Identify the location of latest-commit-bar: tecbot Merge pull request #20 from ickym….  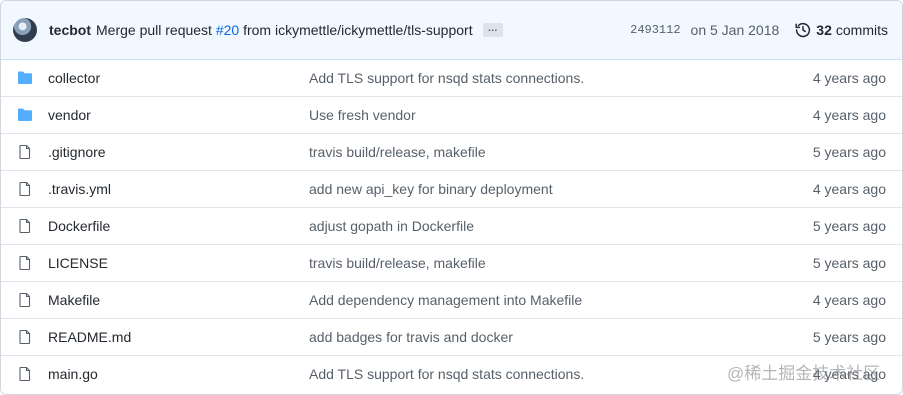
(451, 30).